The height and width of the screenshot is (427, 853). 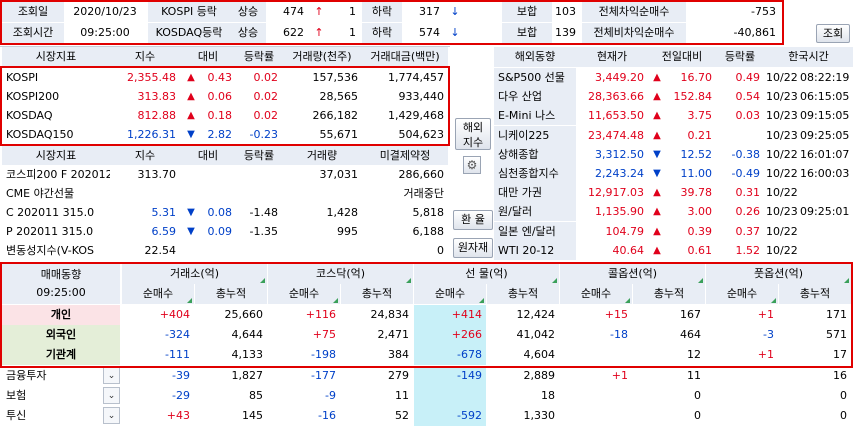 I want to click on raw-material-button: 원자재, so click(x=473, y=248).